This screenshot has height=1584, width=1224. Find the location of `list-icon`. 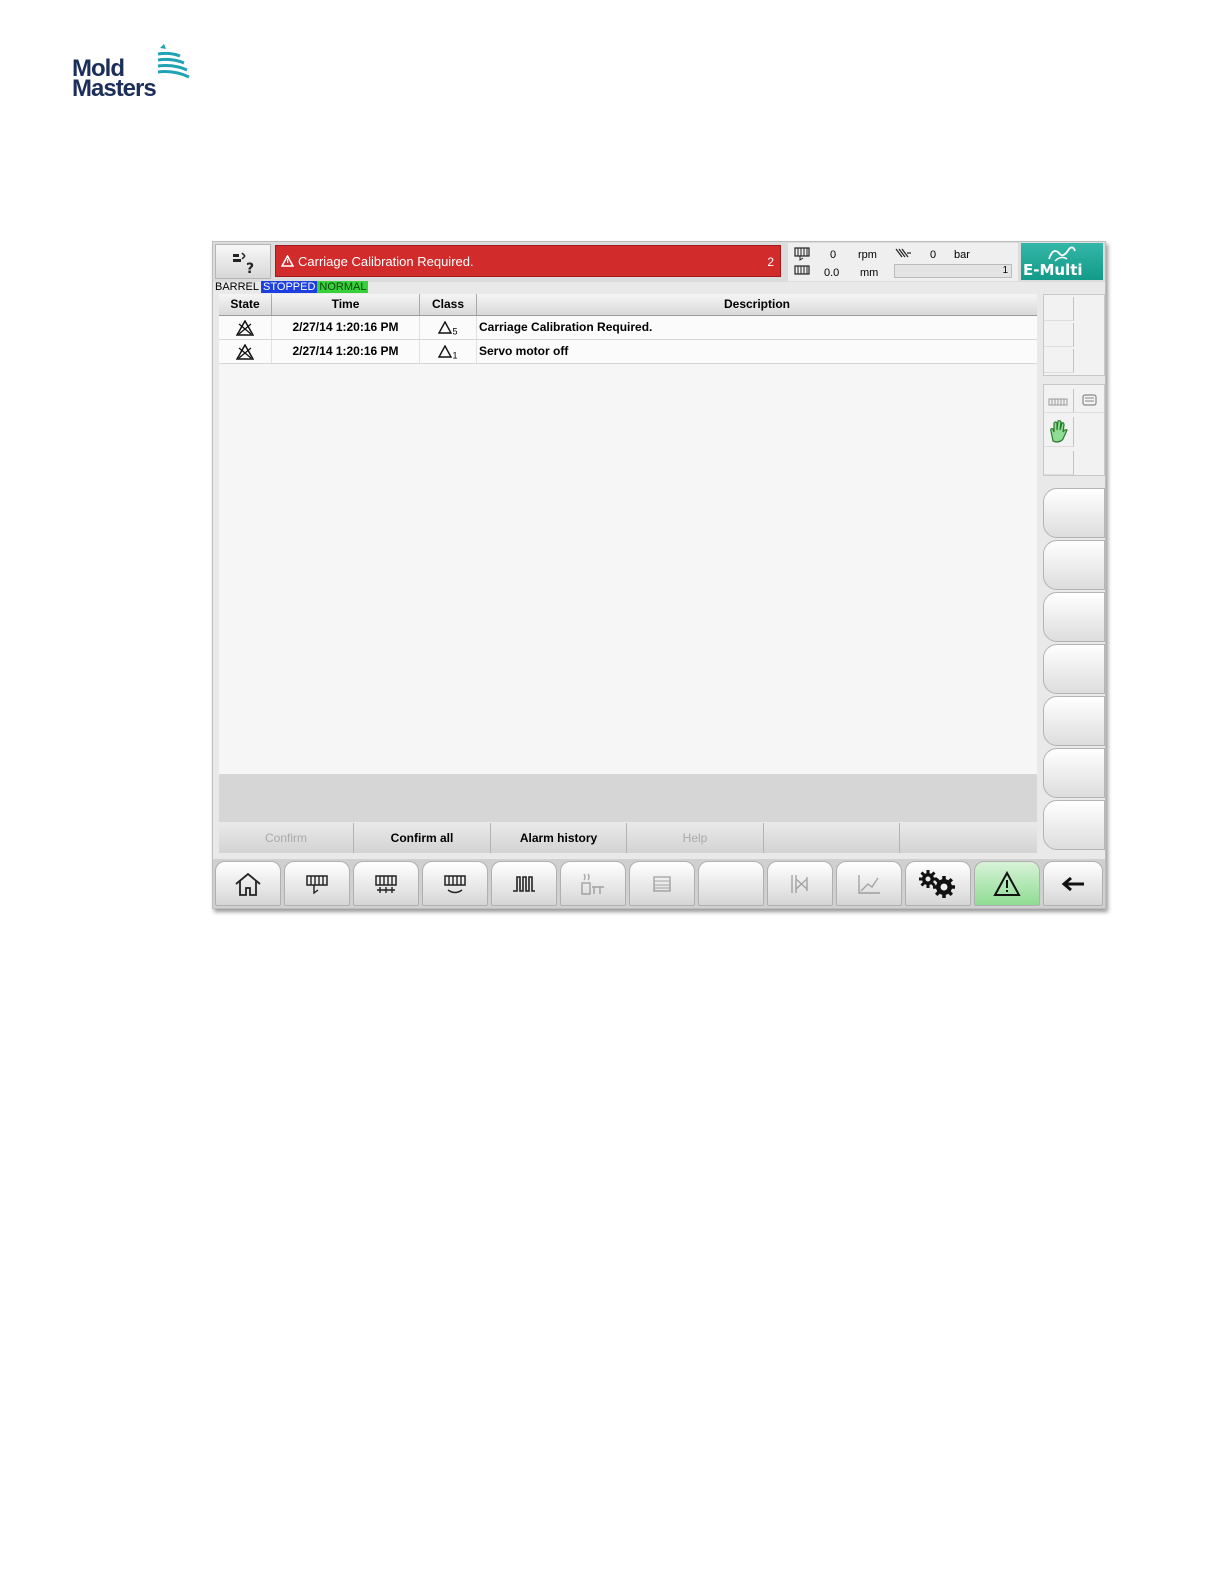

list-icon is located at coordinates (662, 883).